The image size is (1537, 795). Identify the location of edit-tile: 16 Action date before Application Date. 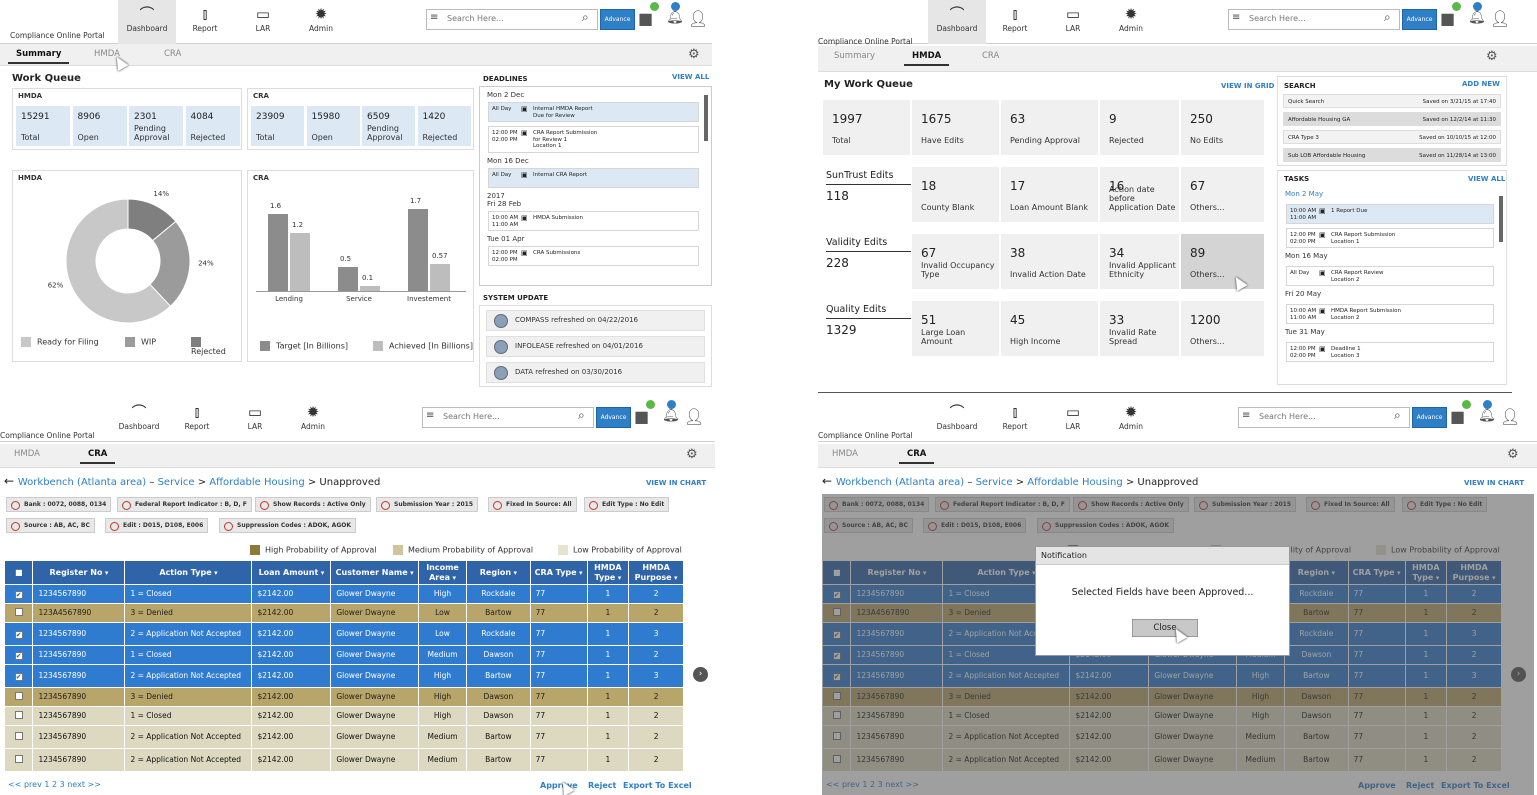
(1139, 194).